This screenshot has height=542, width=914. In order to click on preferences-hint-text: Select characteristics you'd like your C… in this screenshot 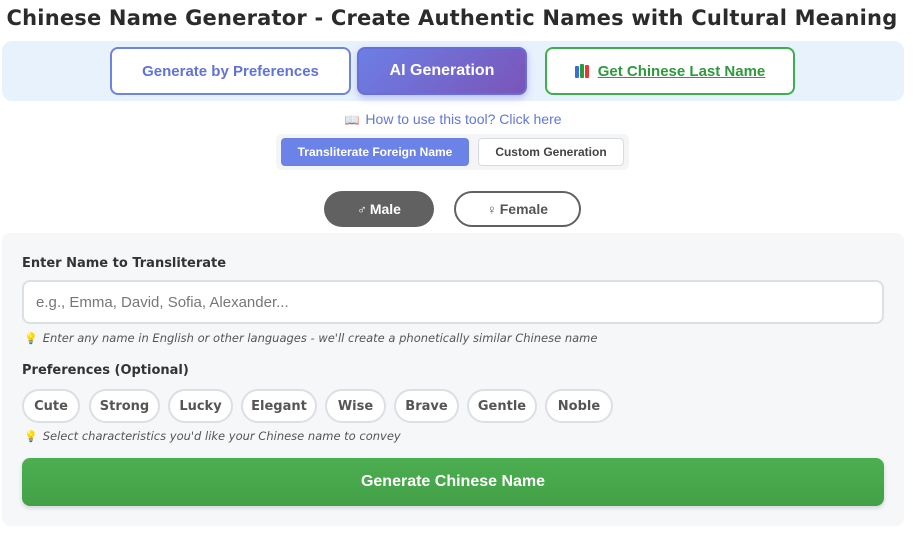, I will do `click(221, 436)`.